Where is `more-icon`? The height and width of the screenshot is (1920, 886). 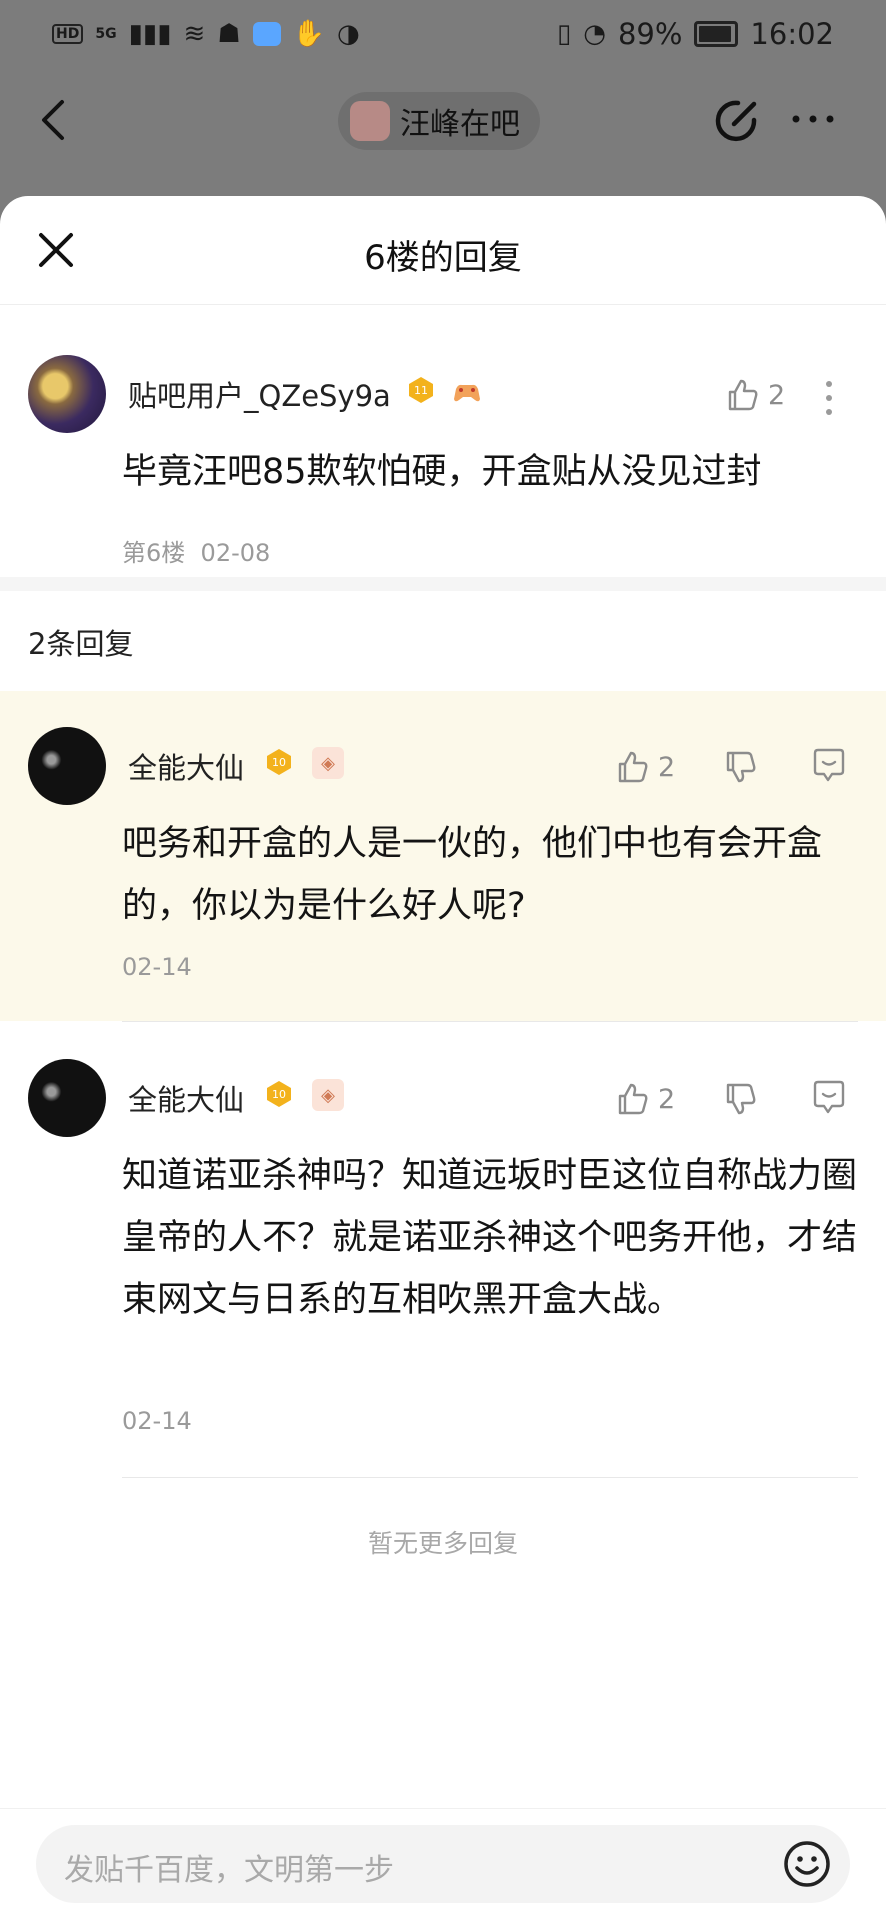 more-icon is located at coordinates (813, 119).